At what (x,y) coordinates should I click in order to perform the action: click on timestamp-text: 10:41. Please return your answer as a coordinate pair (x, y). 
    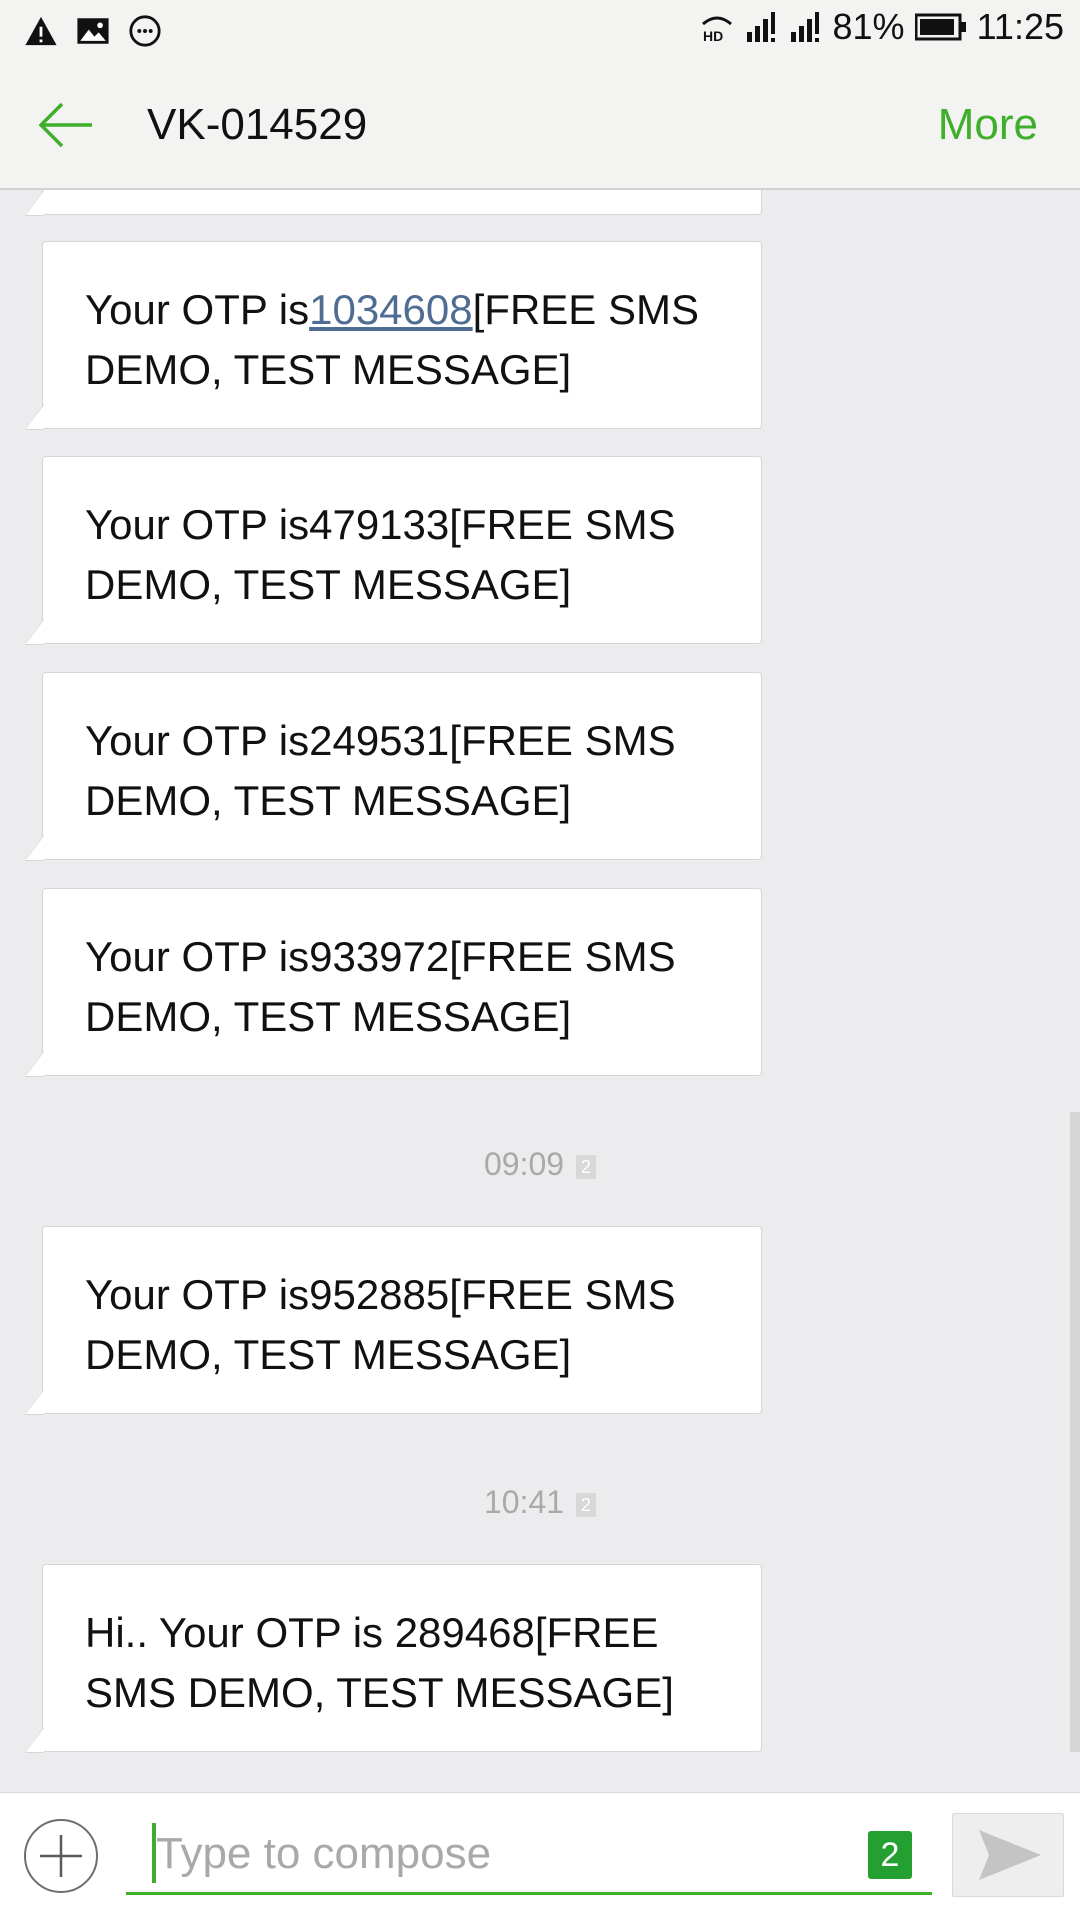
    Looking at the image, I should click on (524, 1502).